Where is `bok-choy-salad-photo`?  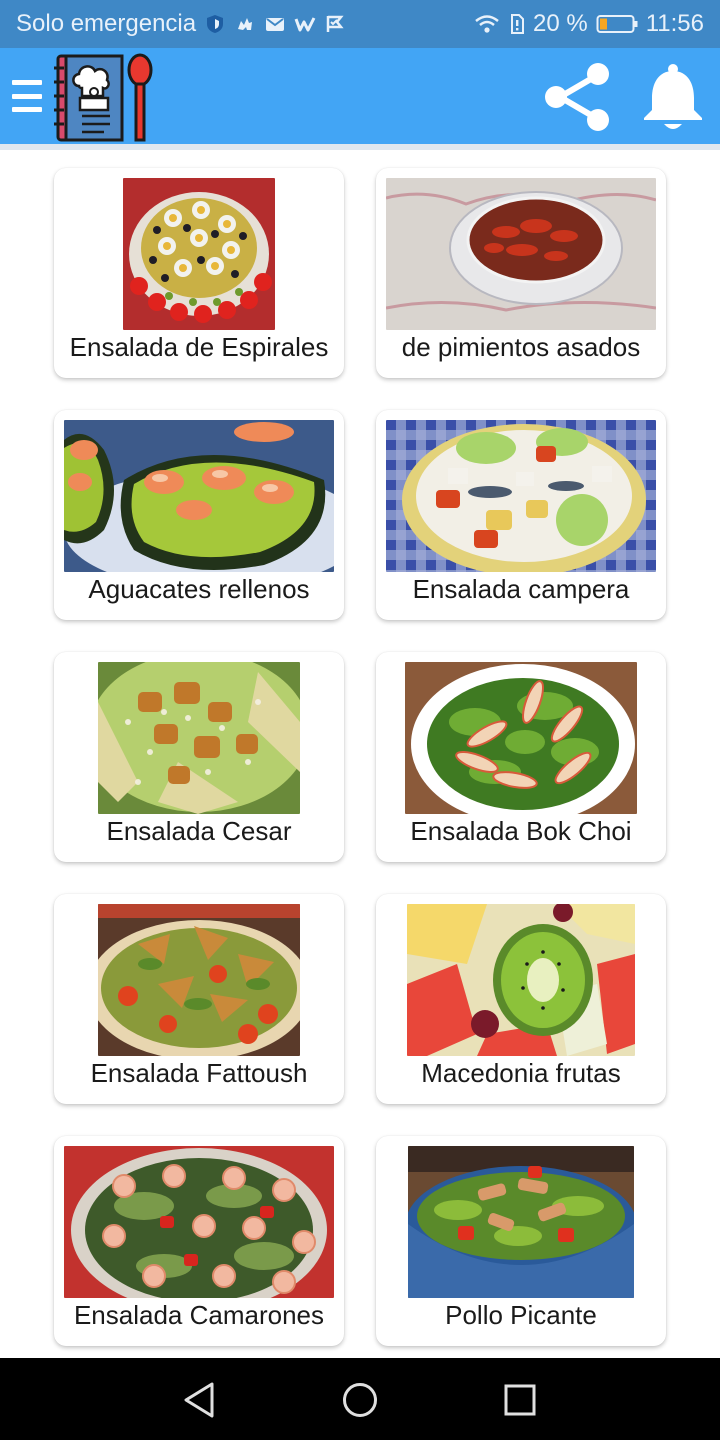
bok-choy-salad-photo is located at coordinates (521, 738).